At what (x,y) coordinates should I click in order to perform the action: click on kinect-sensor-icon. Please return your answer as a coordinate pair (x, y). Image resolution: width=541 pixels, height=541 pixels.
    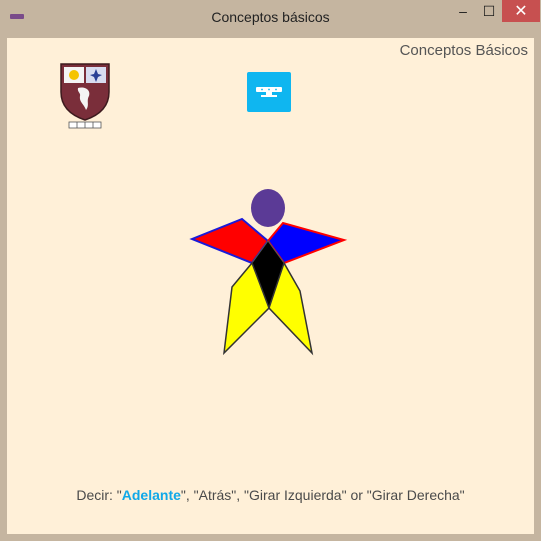
    Looking at the image, I should click on (269, 92).